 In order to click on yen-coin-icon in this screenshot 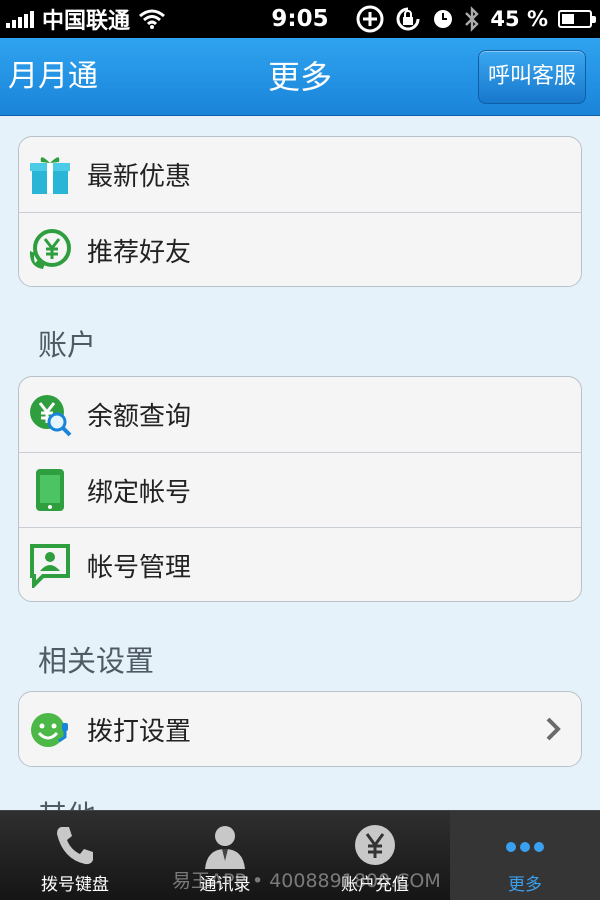, I will do `click(375, 845)`.